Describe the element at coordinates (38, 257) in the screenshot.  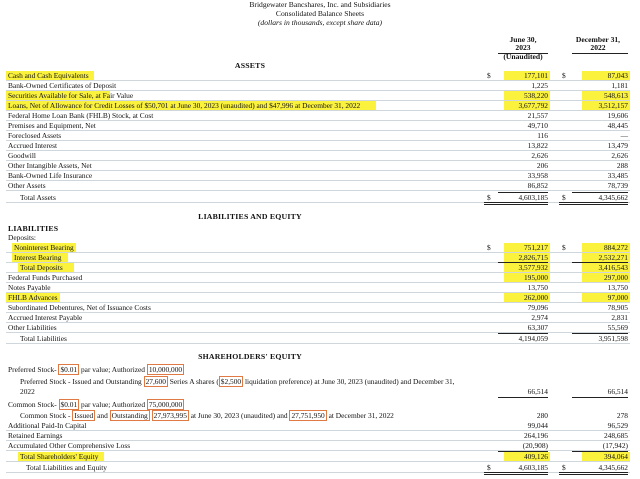
I see `liability-row-label: Interest Bearing` at that location.